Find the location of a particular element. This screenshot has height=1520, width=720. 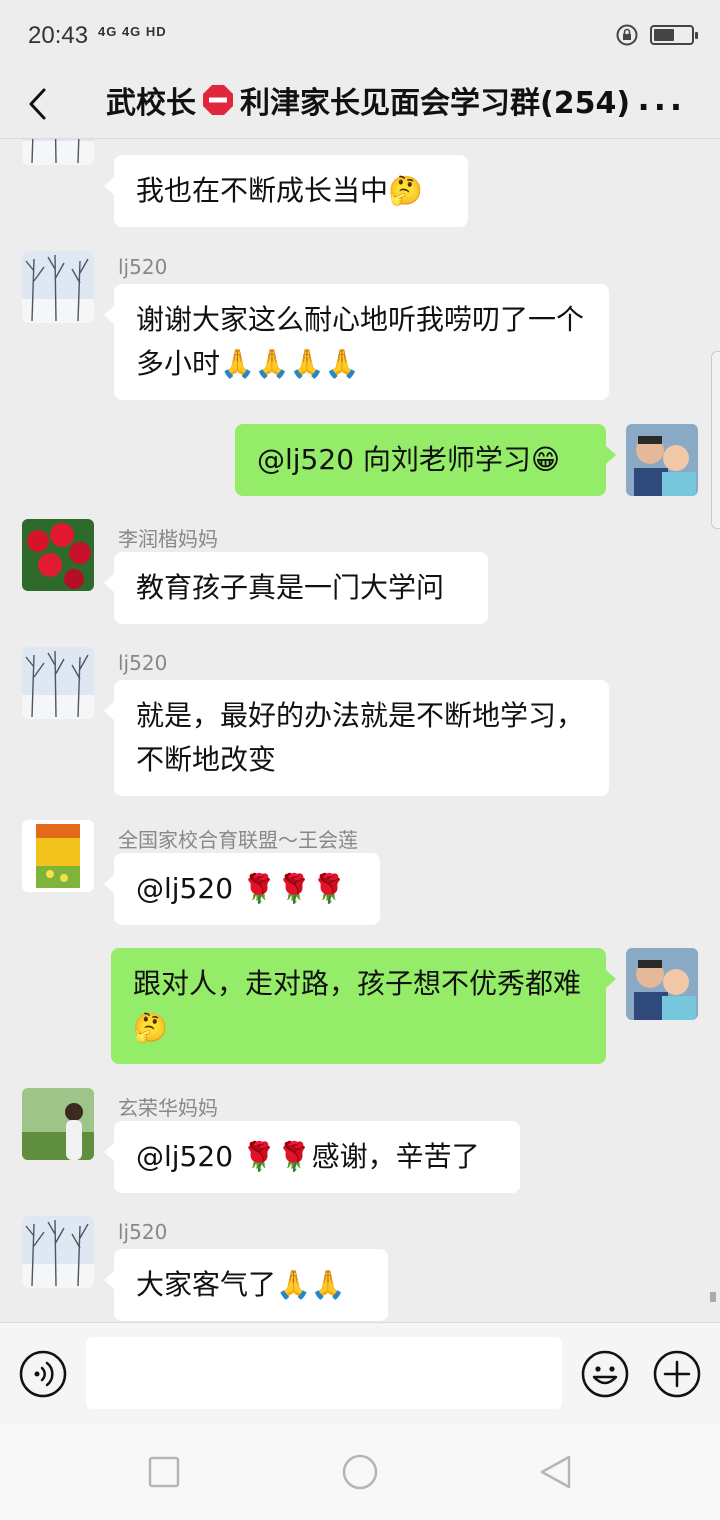

message-bubble: @lj520 🌹🌹感谢，辛苦了 is located at coordinates (312, 1157).